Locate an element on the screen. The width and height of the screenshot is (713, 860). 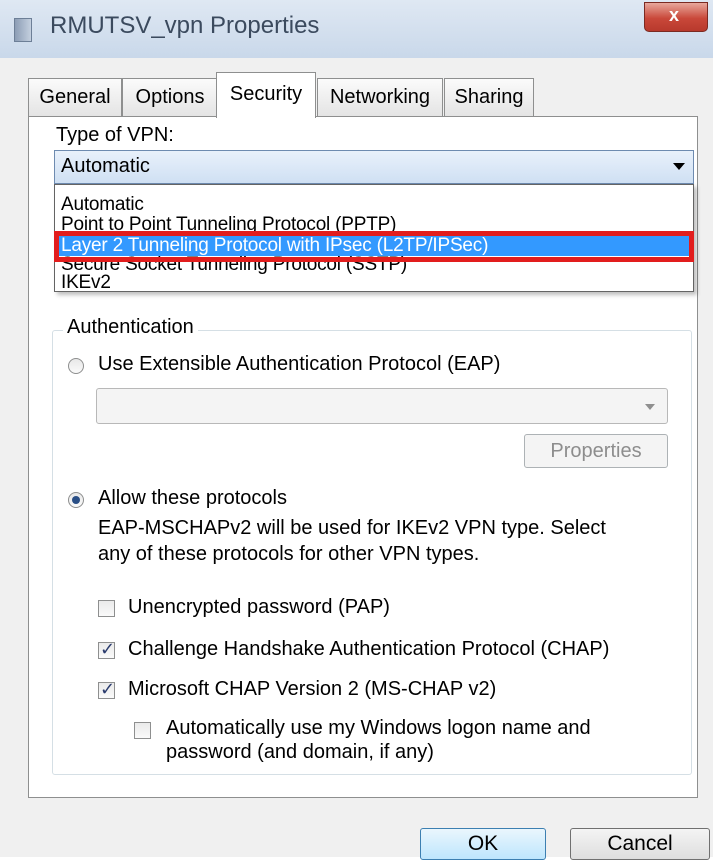
option-ikev2: IKEv2 is located at coordinates (374, 283).